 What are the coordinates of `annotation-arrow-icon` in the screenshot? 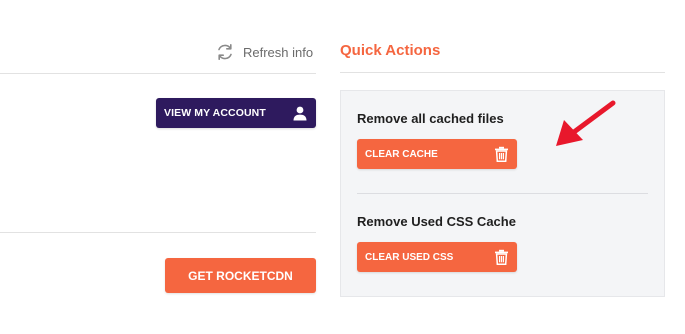 It's located at (586, 123).